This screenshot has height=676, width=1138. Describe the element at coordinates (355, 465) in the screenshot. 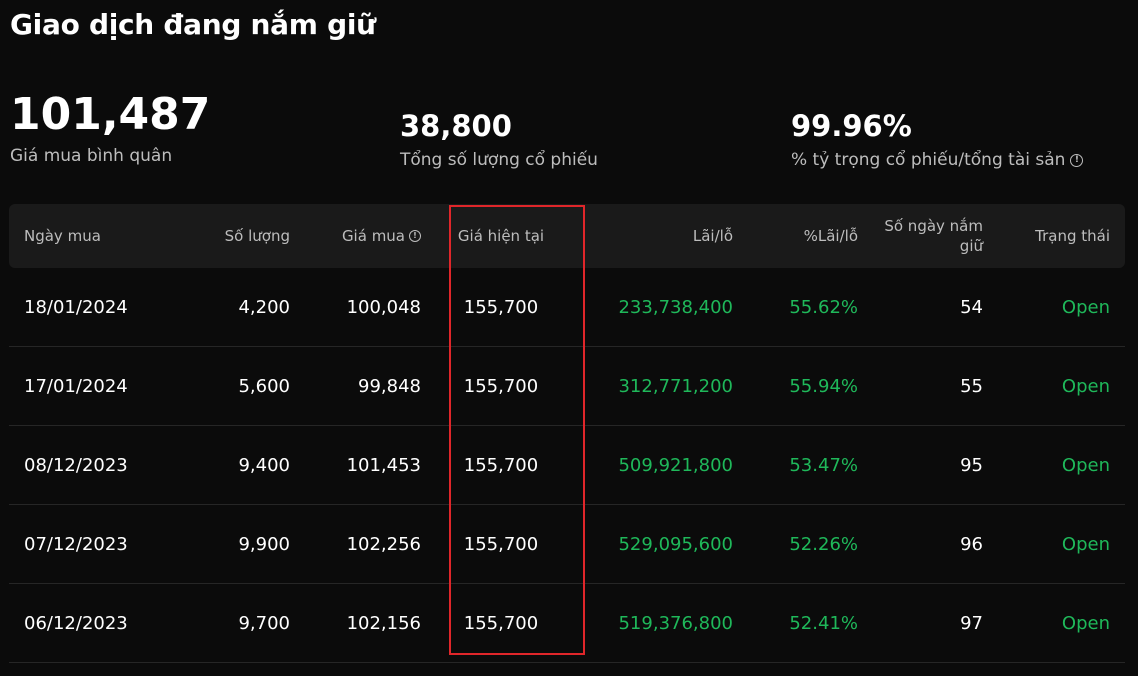

I see `cell-buy-price: 101,453` at that location.